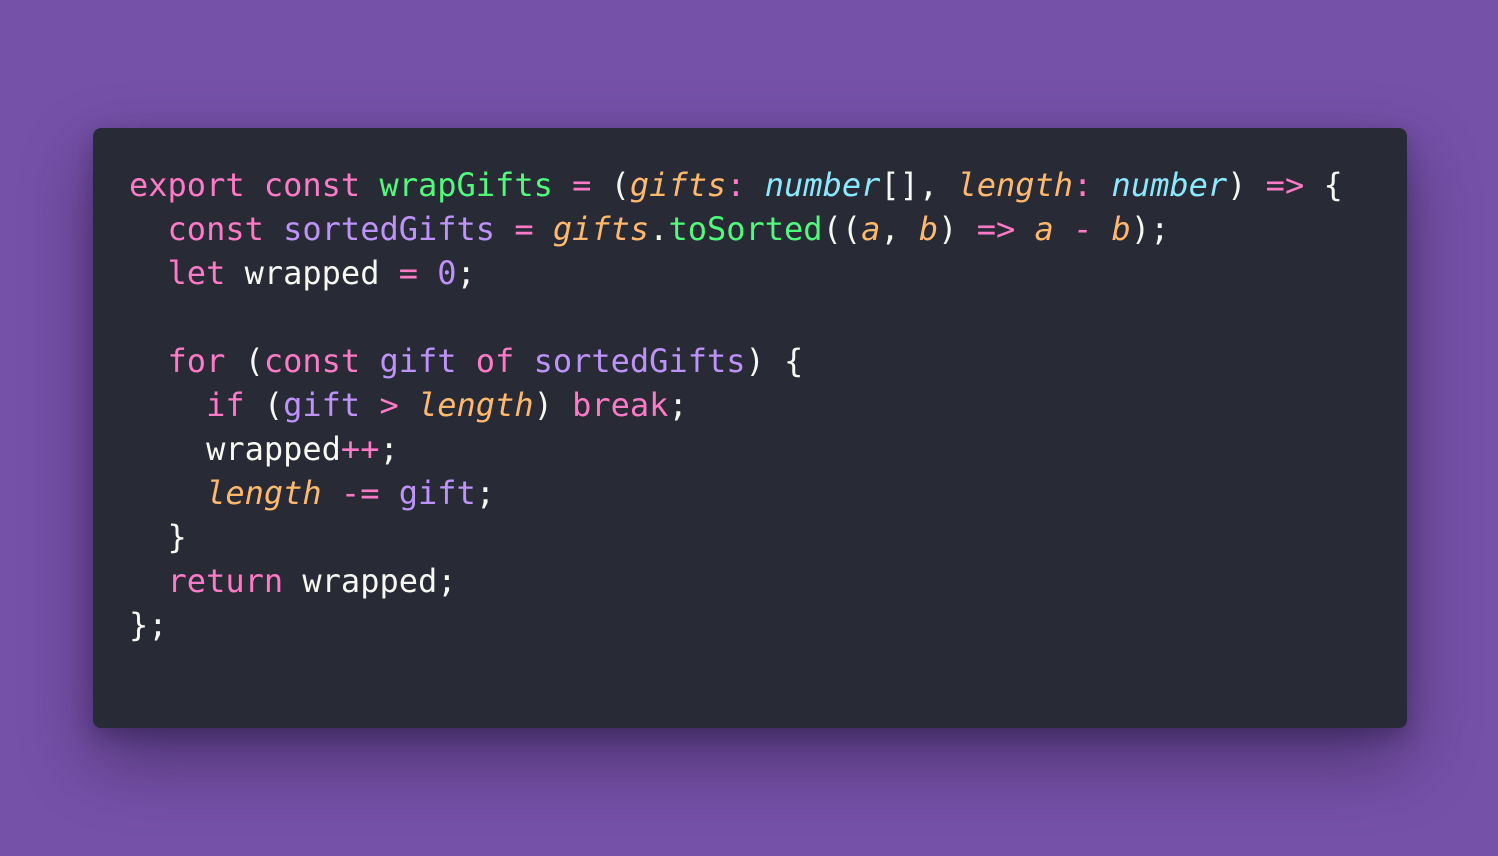 The image size is (1498, 856). I want to click on code-token: ., so click(659, 229).